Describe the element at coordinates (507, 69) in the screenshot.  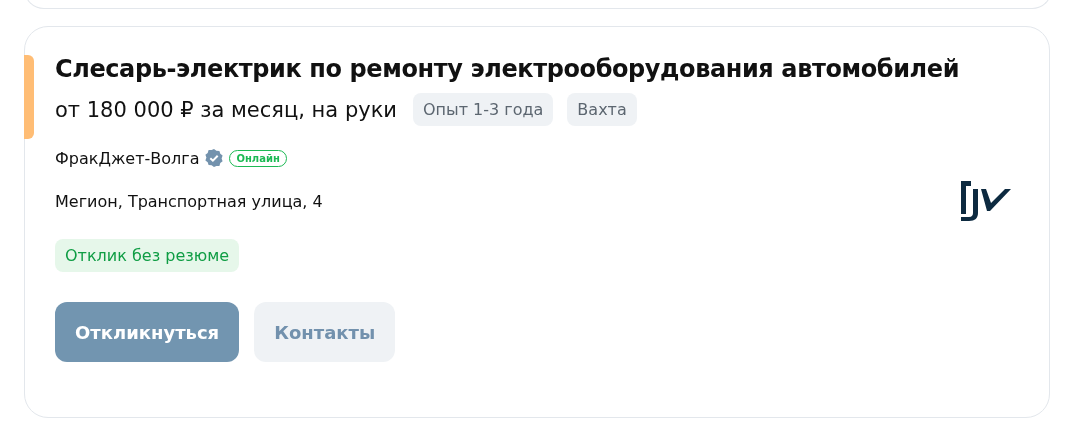
I see `vacancy-title: Слесарь-электрик по ремонту электрооборудования автомобилей` at that location.